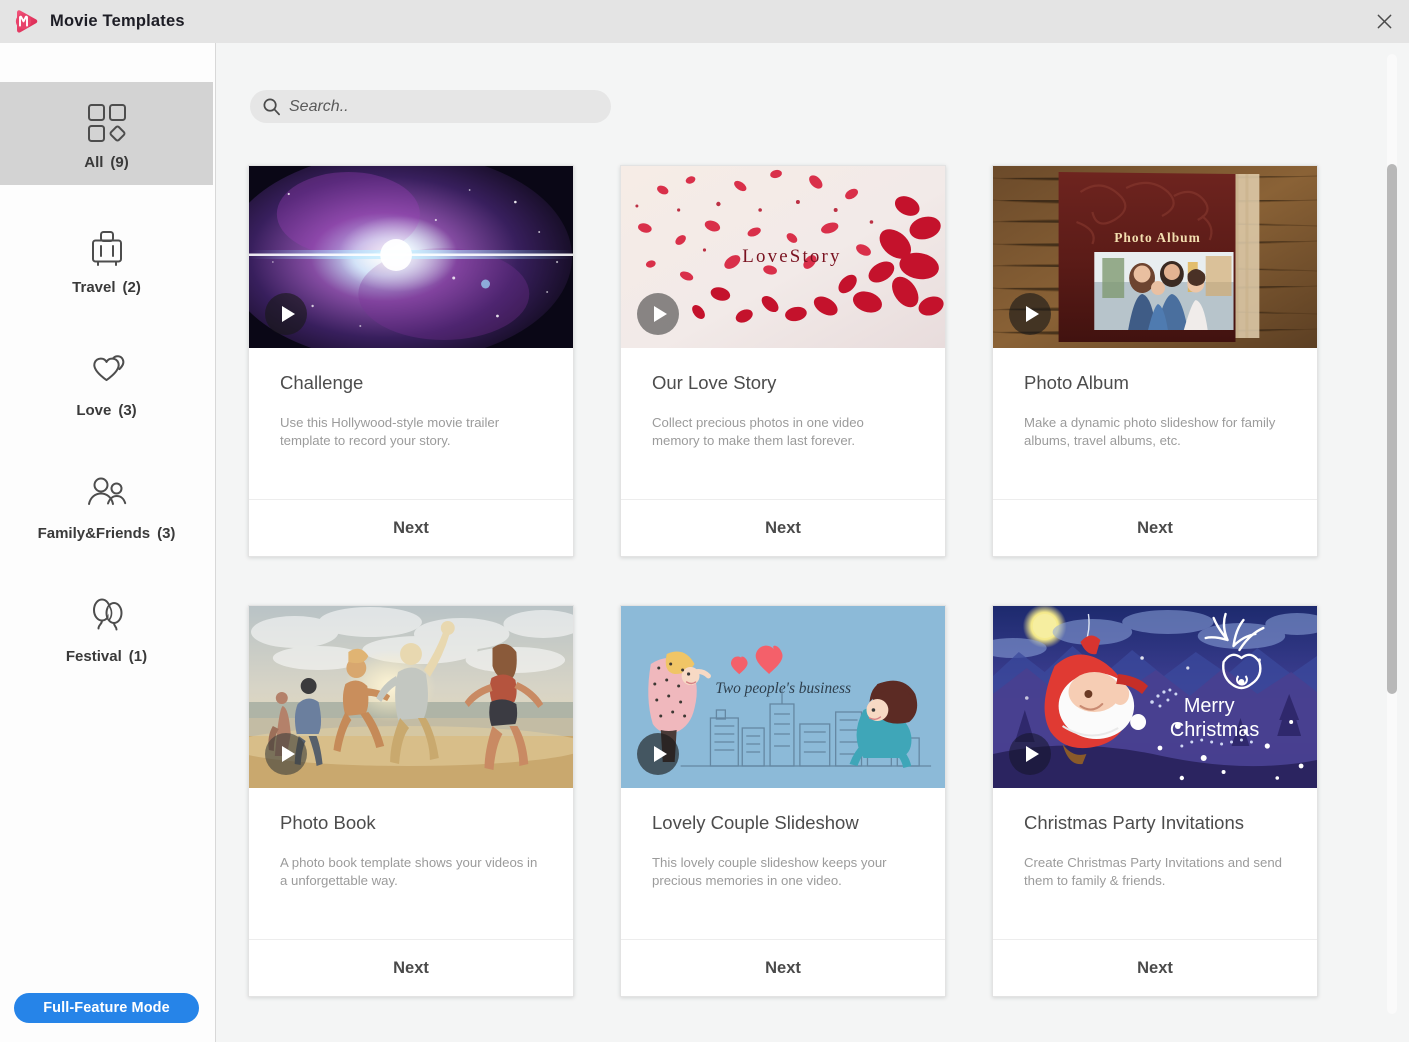 The image size is (1409, 1042). I want to click on sidebar-item-label: Travel (2), so click(106, 287).